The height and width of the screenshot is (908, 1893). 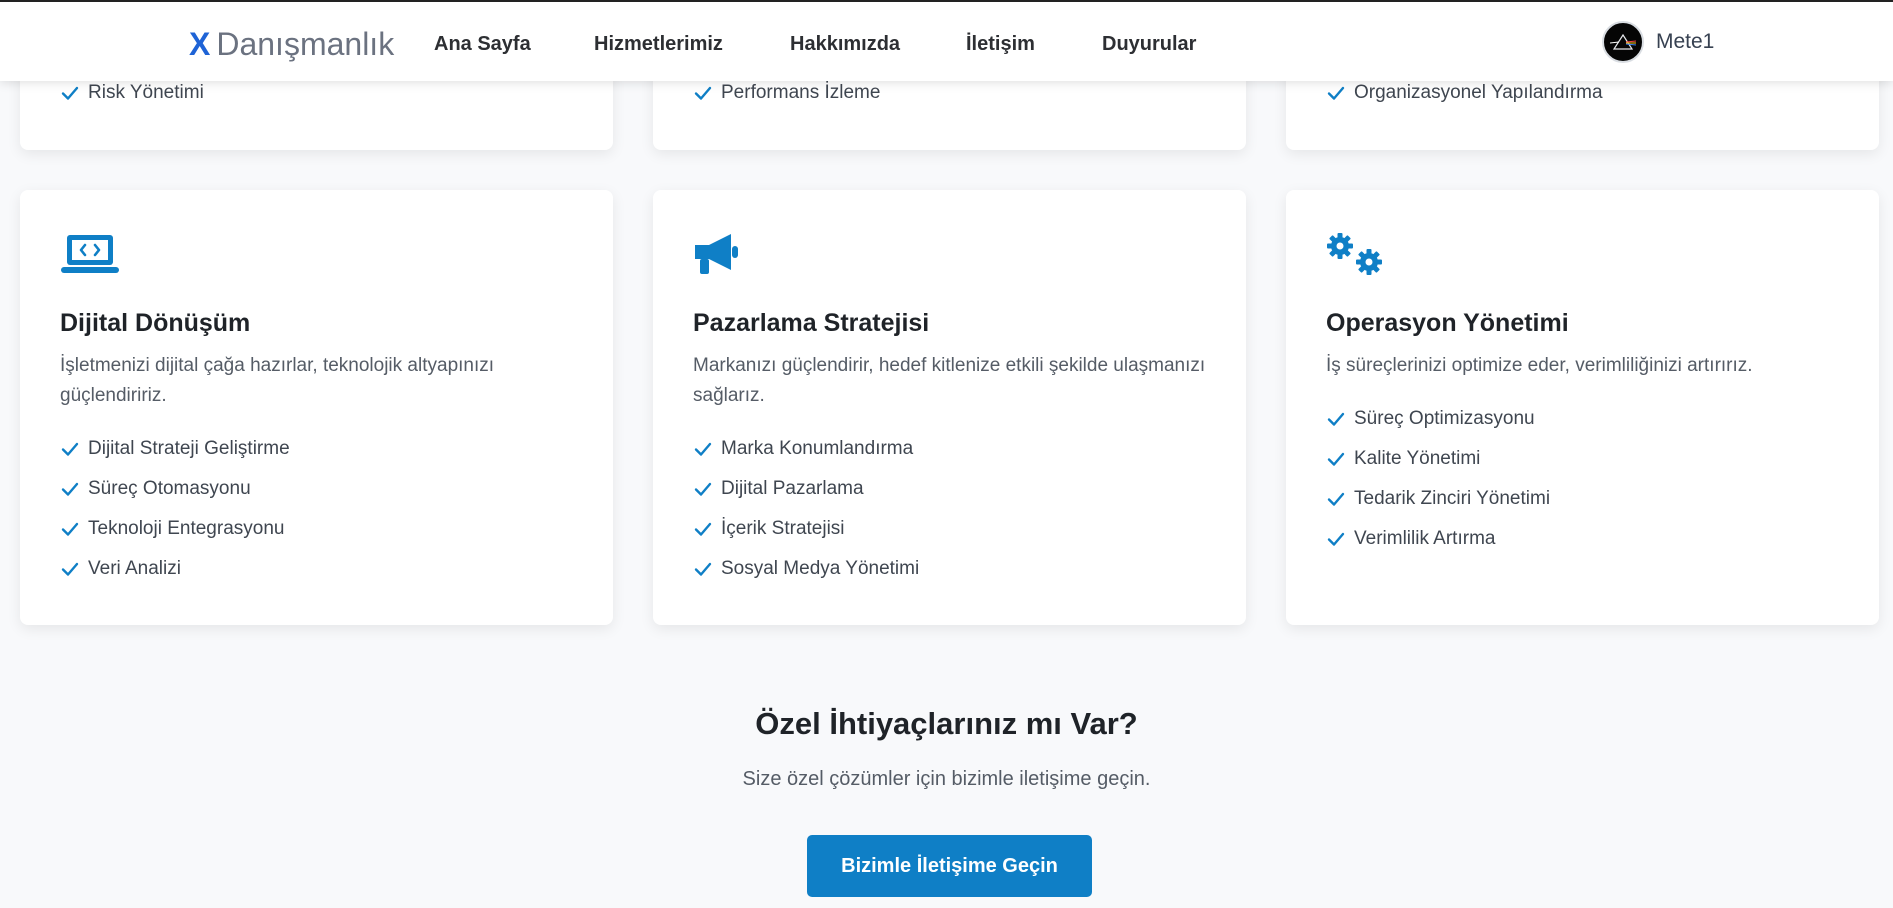 I want to click on nav-services: Hizmetlerimiz, so click(x=658, y=44).